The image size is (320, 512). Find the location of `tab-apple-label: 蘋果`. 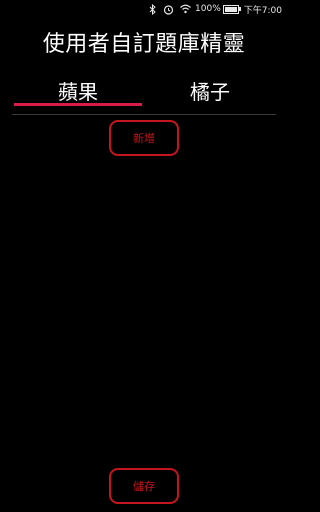

tab-apple-label: 蘋果 is located at coordinates (78, 92).